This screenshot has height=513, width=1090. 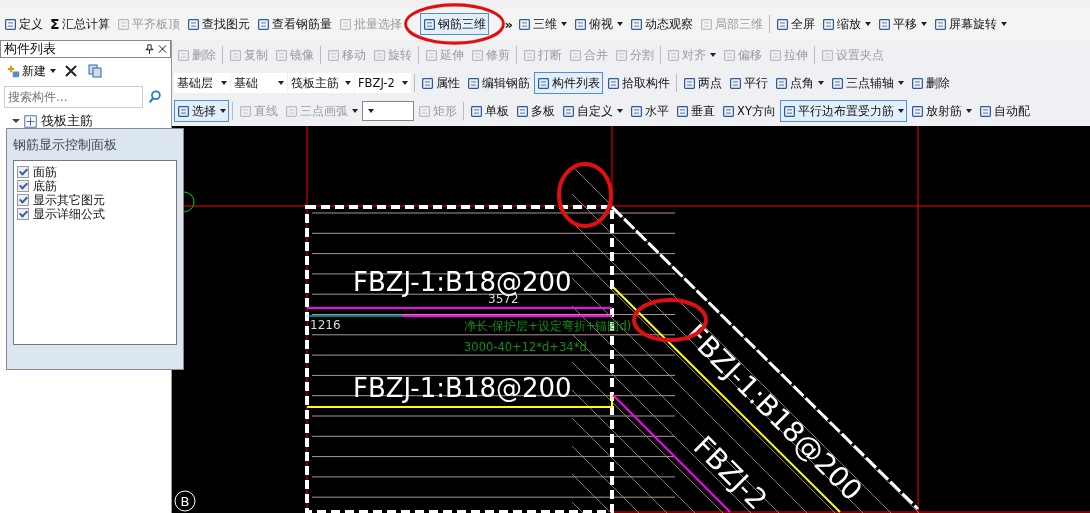 I want to click on new-button: 新建, so click(x=31, y=71).